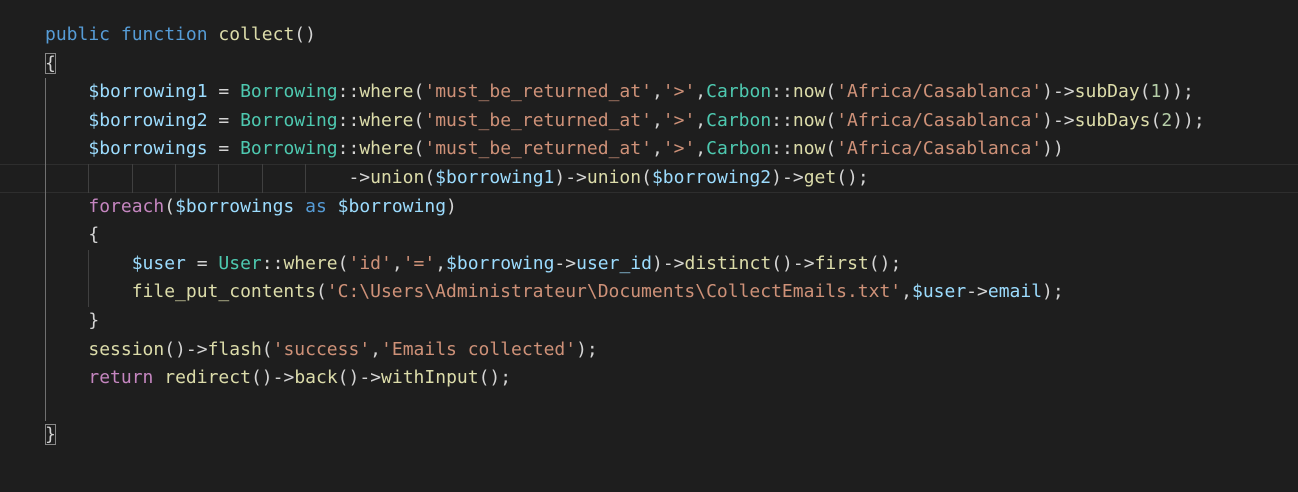 The height and width of the screenshot is (492, 1298). What do you see at coordinates (614, 177) in the screenshot?
I see `function-name-token: union` at bounding box center [614, 177].